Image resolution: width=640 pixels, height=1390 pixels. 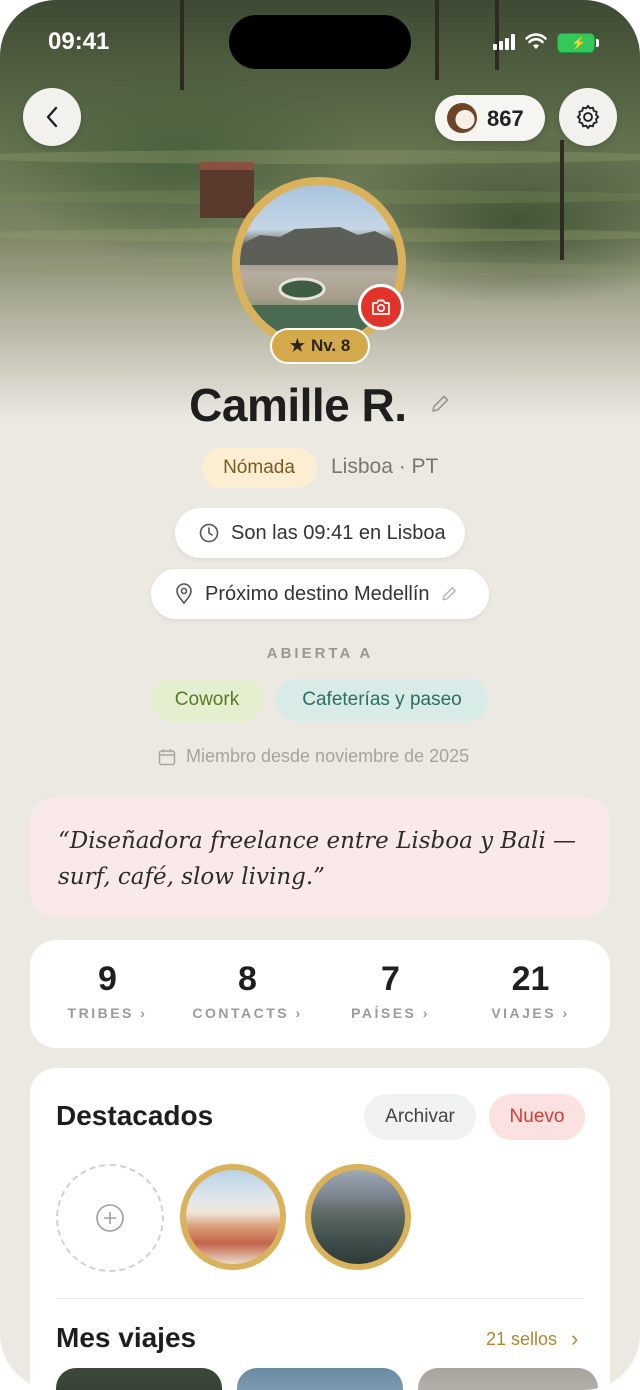 I want to click on camera-icon, so click(x=381, y=307).